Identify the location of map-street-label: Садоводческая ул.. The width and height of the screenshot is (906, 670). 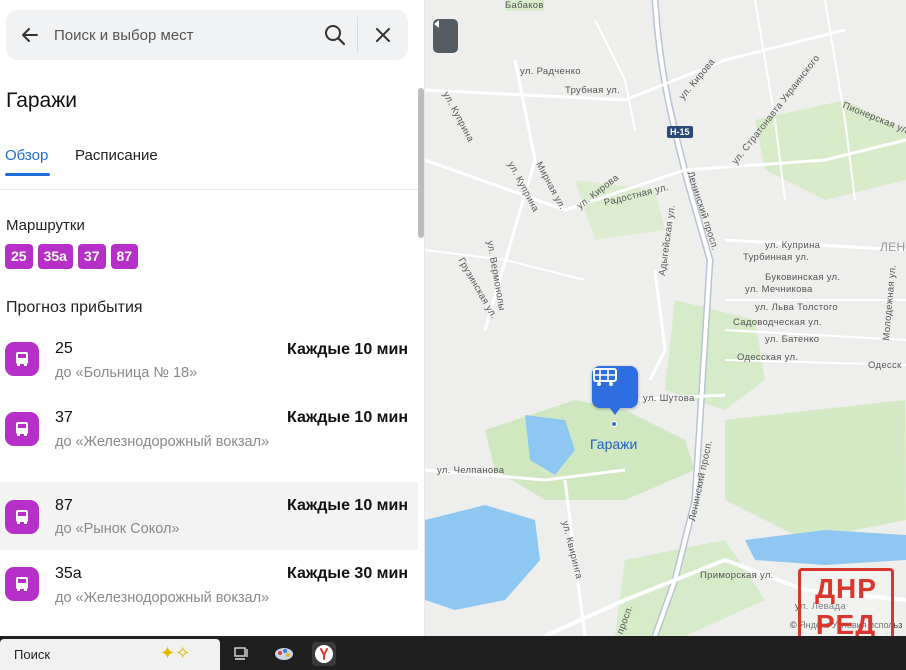
(777, 322).